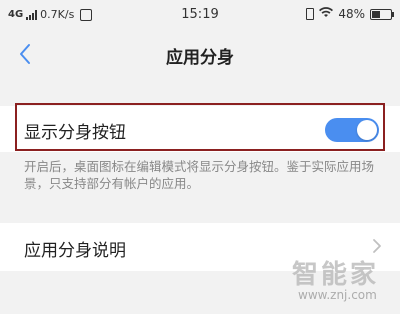 The height and width of the screenshot is (314, 400). Describe the element at coordinates (382, 14) in the screenshot. I see `battery-icon` at that location.